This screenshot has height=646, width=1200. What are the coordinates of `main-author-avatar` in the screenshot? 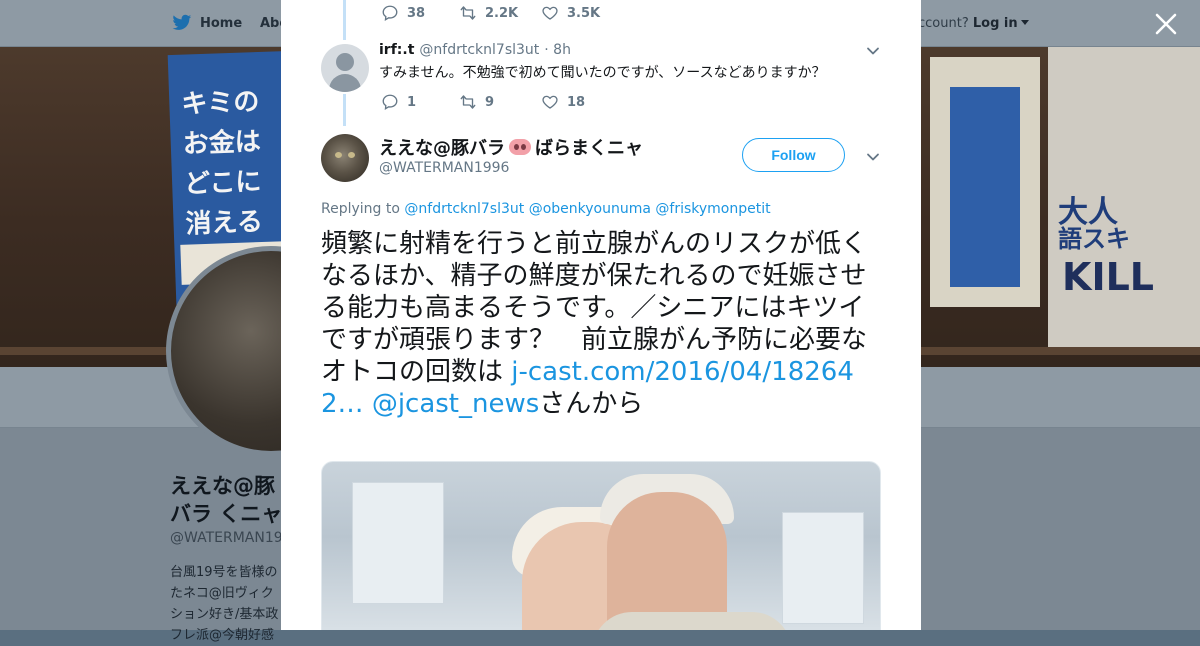 It's located at (345, 158).